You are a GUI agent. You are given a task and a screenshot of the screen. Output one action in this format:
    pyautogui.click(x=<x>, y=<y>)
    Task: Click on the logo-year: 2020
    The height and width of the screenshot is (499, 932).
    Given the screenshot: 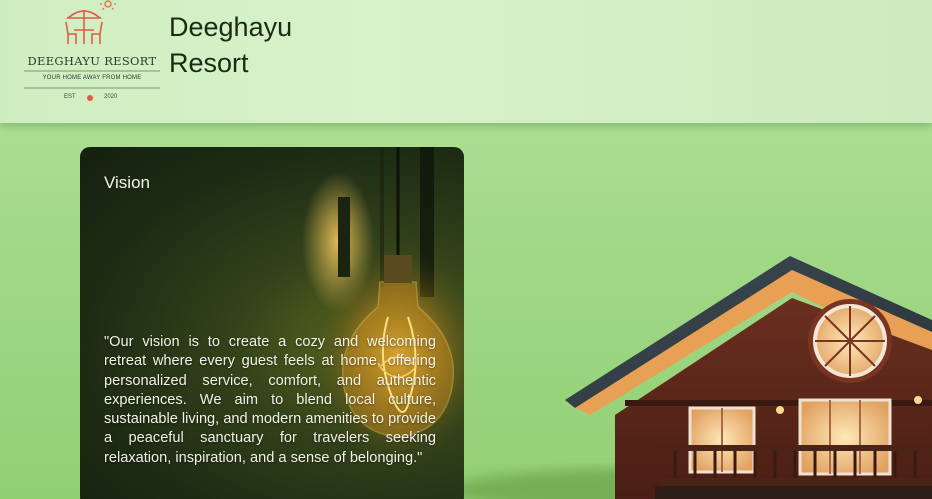 What is the action you would take?
    pyautogui.click(x=111, y=97)
    